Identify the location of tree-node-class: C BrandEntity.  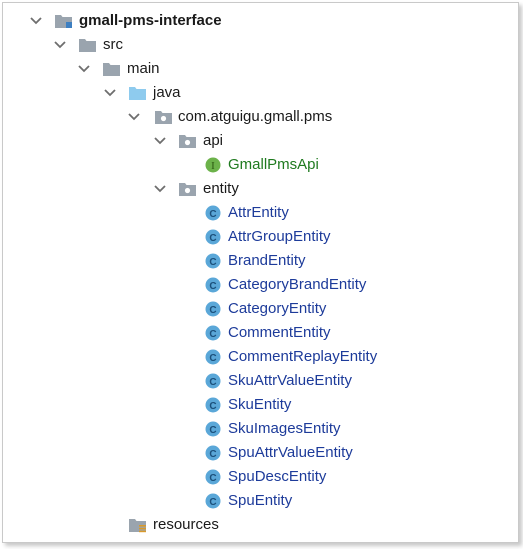
(260, 261).